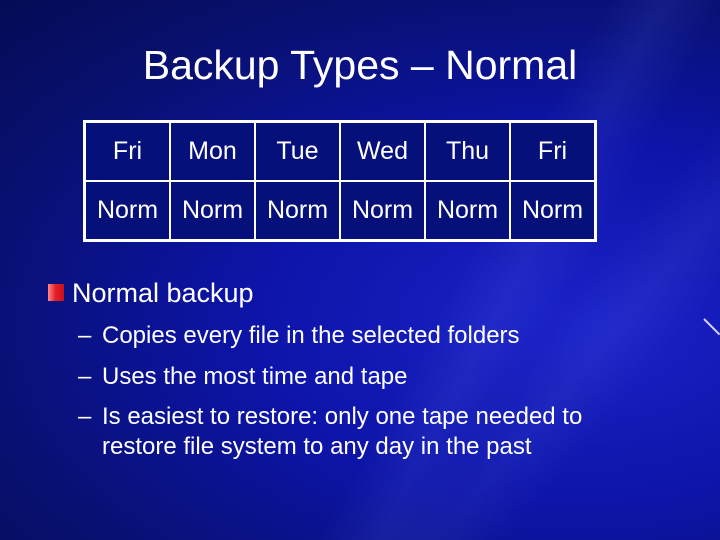 The width and height of the screenshot is (720, 540). I want to click on table-row-backup-types: Norm Norm Norm Norm Norm Norm, so click(340, 211).